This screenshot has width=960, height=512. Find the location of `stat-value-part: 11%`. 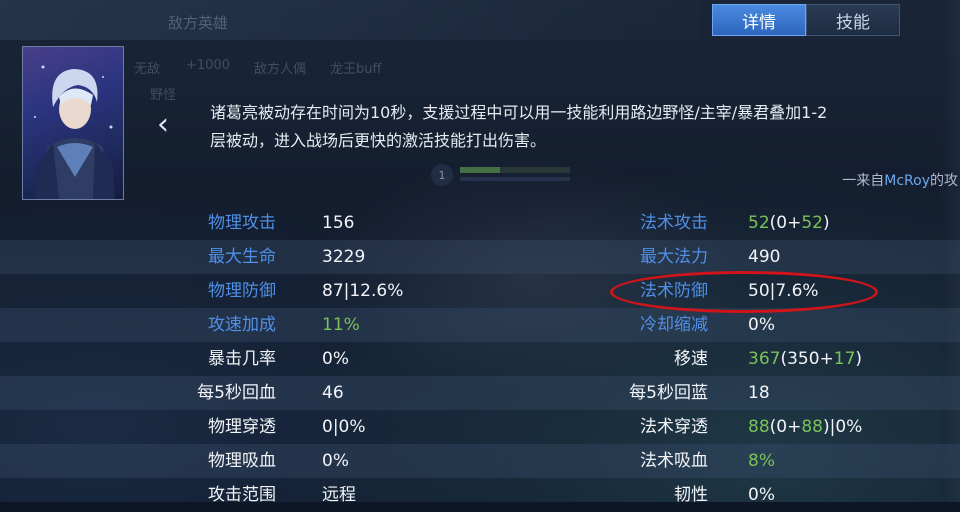

stat-value-part: 11% is located at coordinates (341, 325).